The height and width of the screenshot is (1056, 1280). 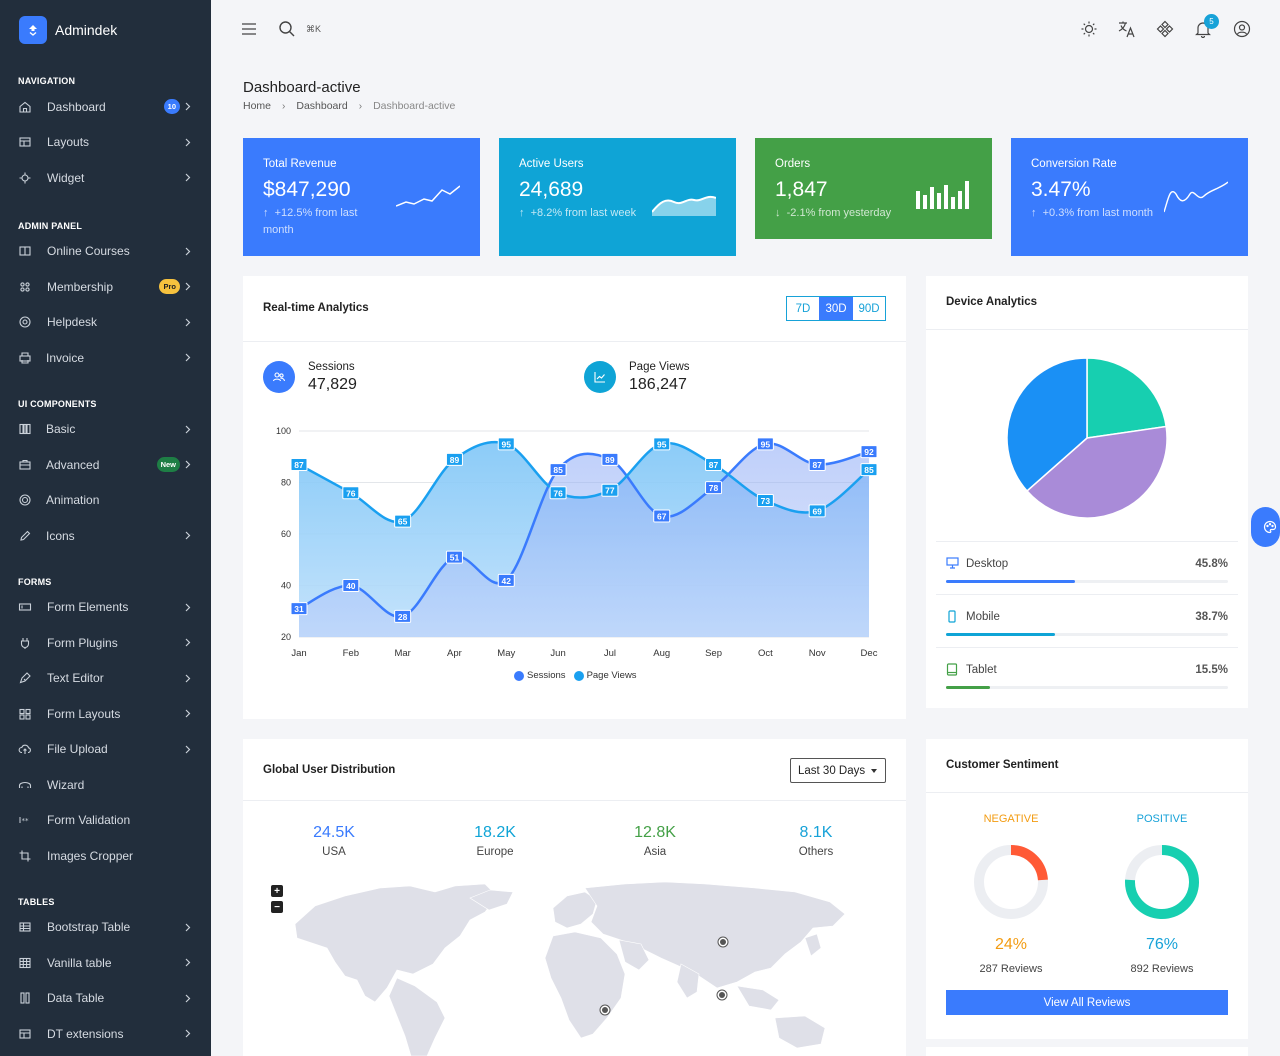 What do you see at coordinates (105, 750) in the screenshot?
I see `sidebar-item-file-upload: File Upload` at bounding box center [105, 750].